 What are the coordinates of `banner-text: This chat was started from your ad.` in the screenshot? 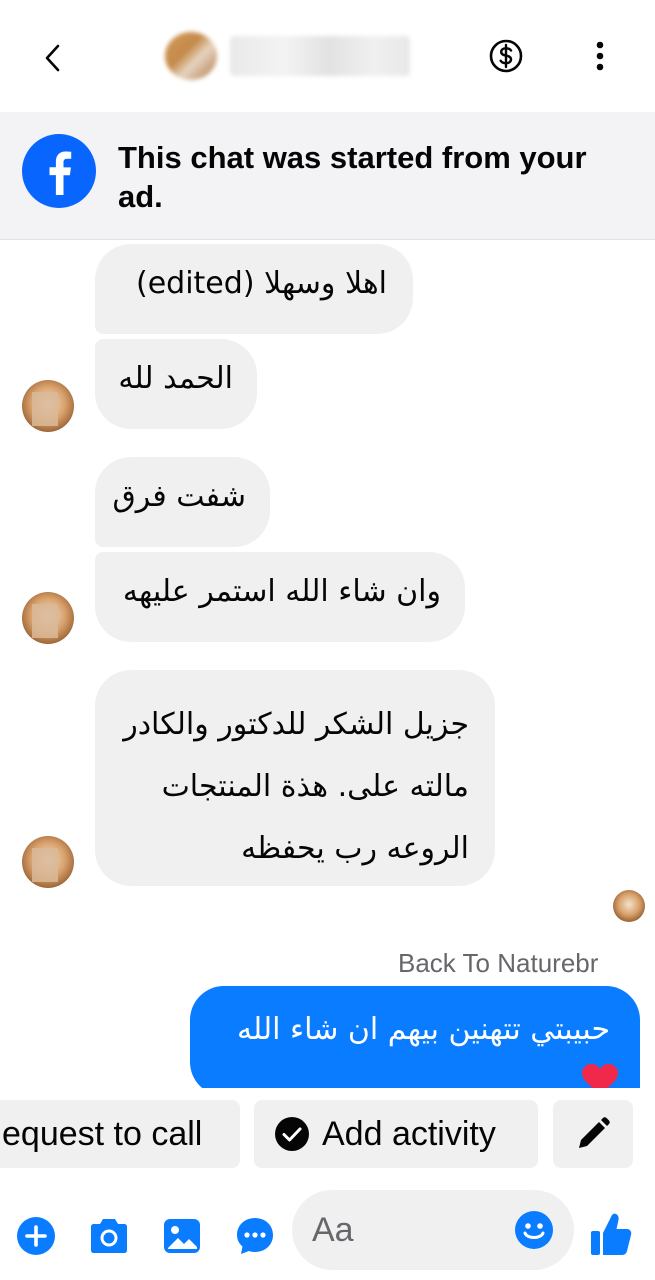 It's located at (352, 177).